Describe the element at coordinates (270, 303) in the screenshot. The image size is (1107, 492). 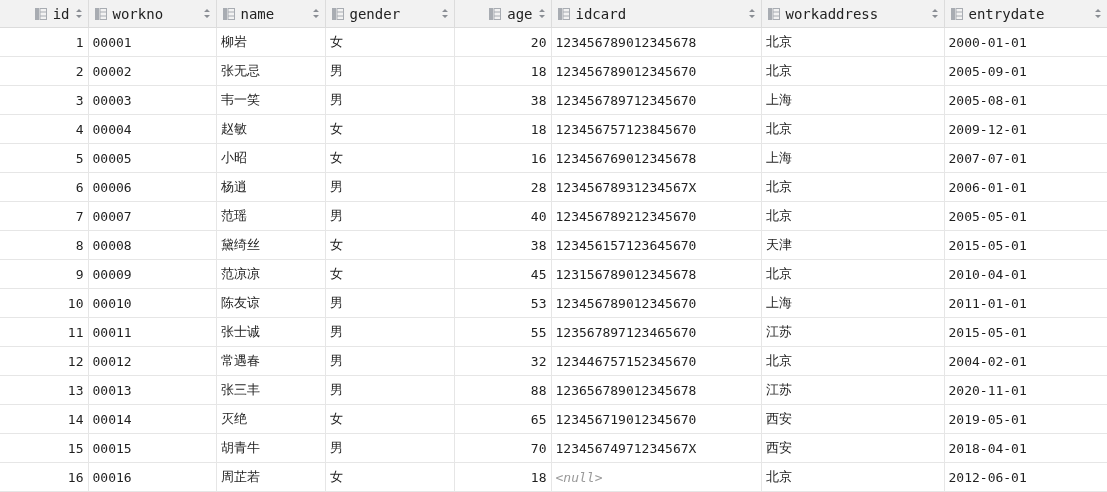
I see `table-cell: 陈友谅` at that location.